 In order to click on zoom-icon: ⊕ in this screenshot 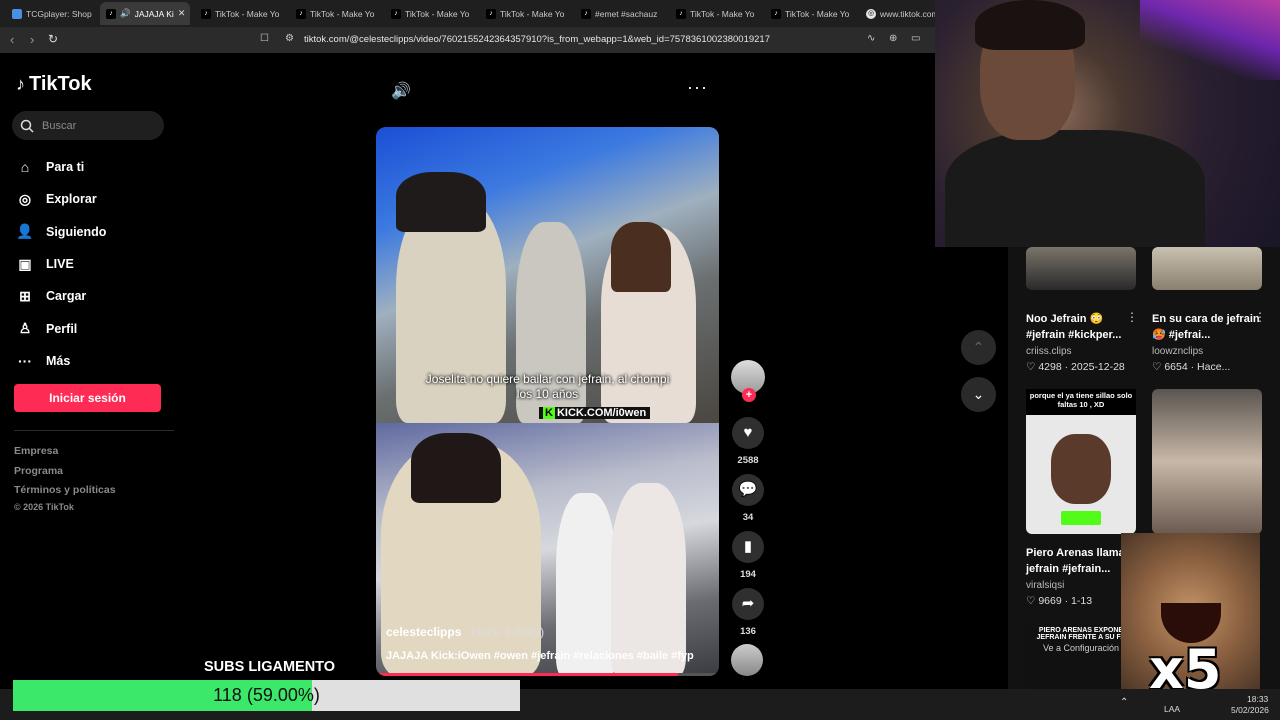, I will do `click(893, 38)`.